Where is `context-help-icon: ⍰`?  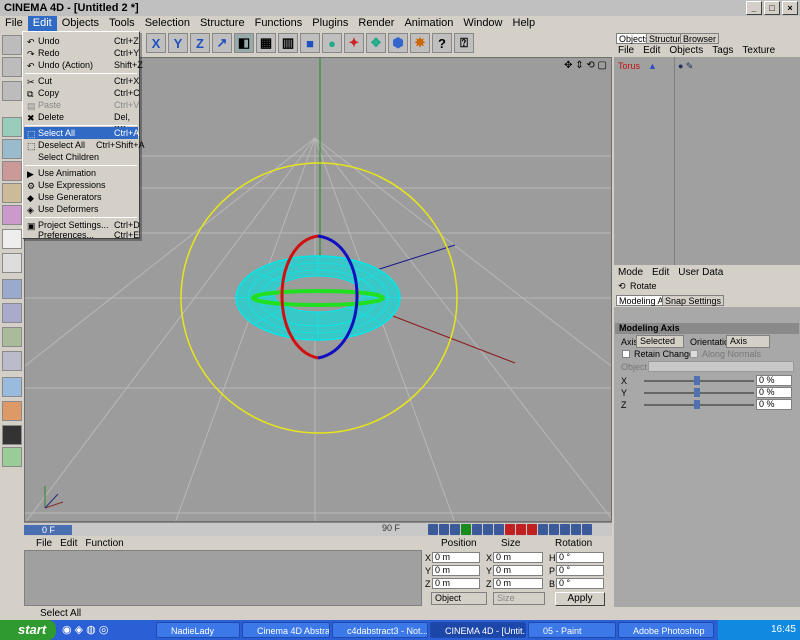 context-help-icon: ⍰ is located at coordinates (464, 43).